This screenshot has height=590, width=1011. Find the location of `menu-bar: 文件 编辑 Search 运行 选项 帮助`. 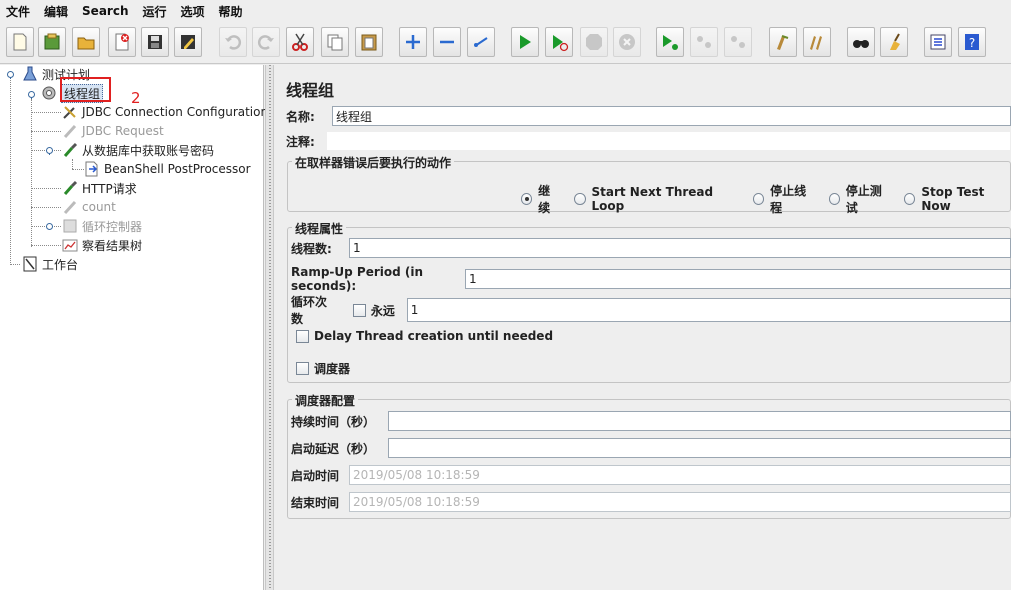

menu-bar: 文件 编辑 Search 运行 选项 帮助 is located at coordinates (505, 11).